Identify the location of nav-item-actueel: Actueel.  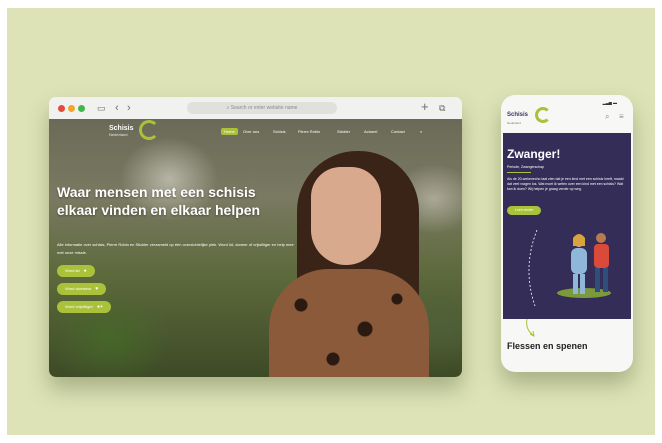
(370, 131).